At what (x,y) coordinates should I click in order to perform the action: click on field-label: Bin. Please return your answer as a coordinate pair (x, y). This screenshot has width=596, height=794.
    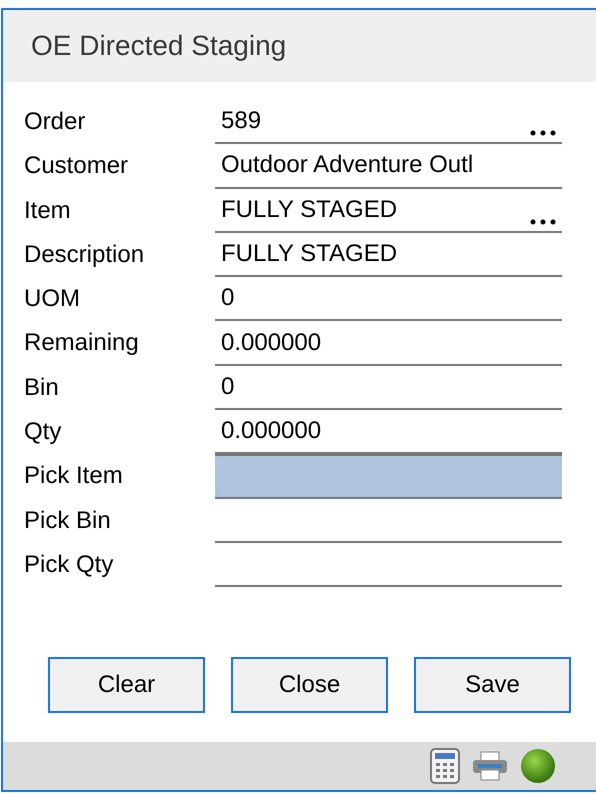
    Looking at the image, I should click on (42, 387).